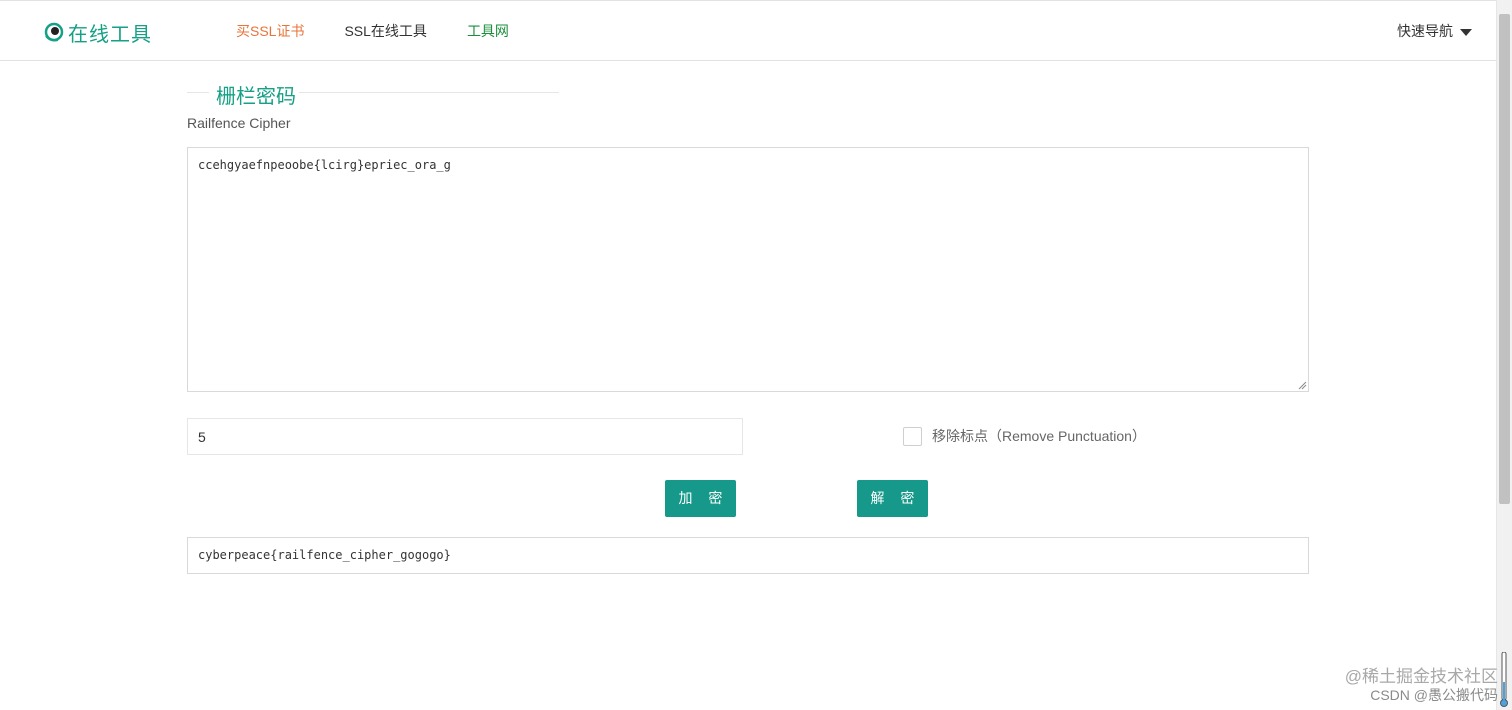  What do you see at coordinates (912, 436) in the screenshot?
I see `remove-punctuation-checkbox` at bounding box center [912, 436].